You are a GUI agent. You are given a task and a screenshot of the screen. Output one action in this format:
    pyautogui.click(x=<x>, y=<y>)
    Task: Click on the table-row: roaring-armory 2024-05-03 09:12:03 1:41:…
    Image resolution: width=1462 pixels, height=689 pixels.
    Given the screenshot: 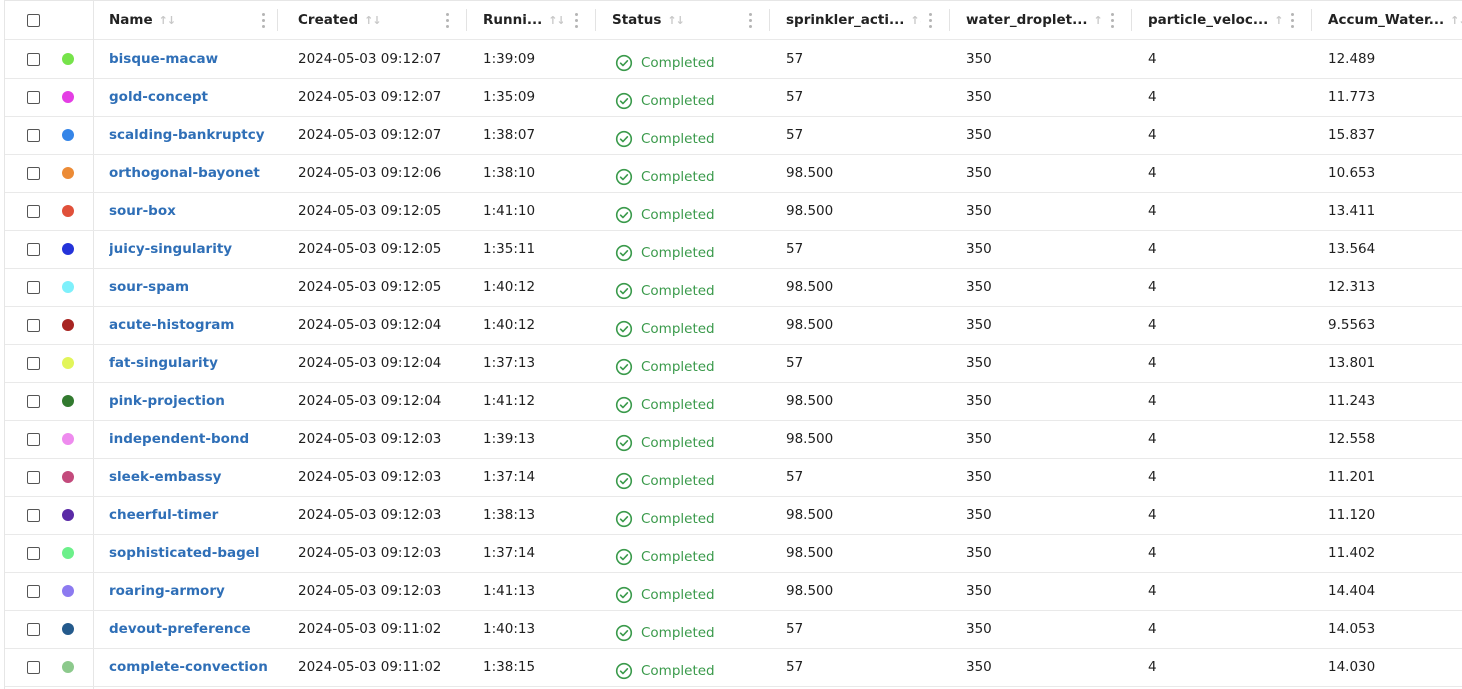 What is the action you would take?
    pyautogui.click(x=733, y=591)
    